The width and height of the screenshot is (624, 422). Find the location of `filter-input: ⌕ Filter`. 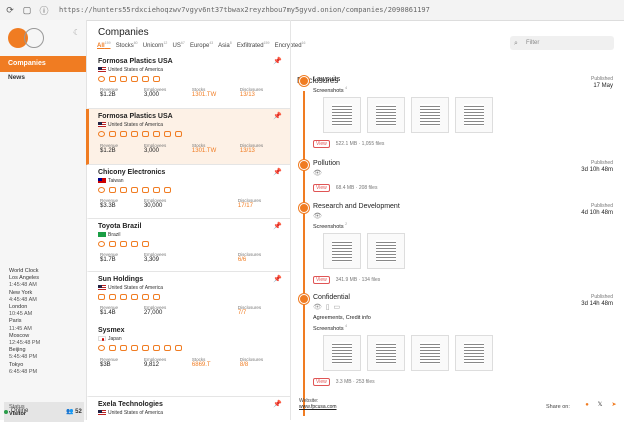

filter-input: ⌕ Filter is located at coordinates (562, 43).